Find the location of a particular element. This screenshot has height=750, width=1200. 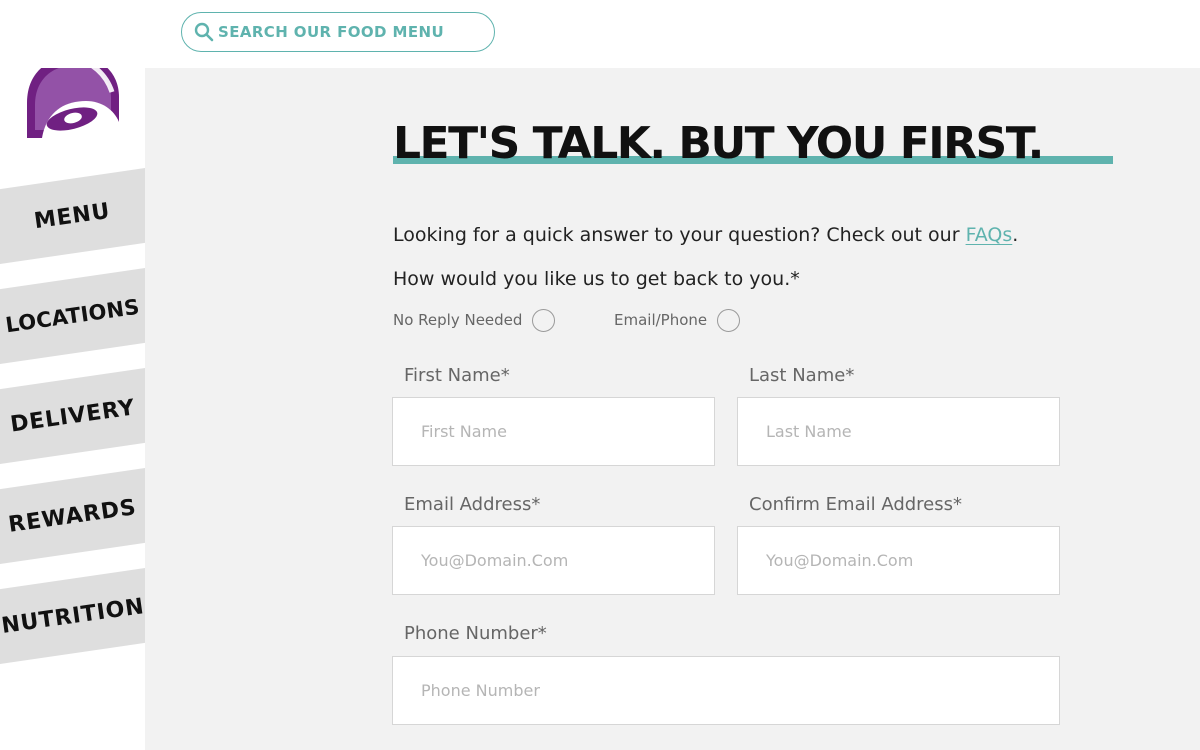

radio-no-reply-needed: No Reply Needed is located at coordinates (474, 320).